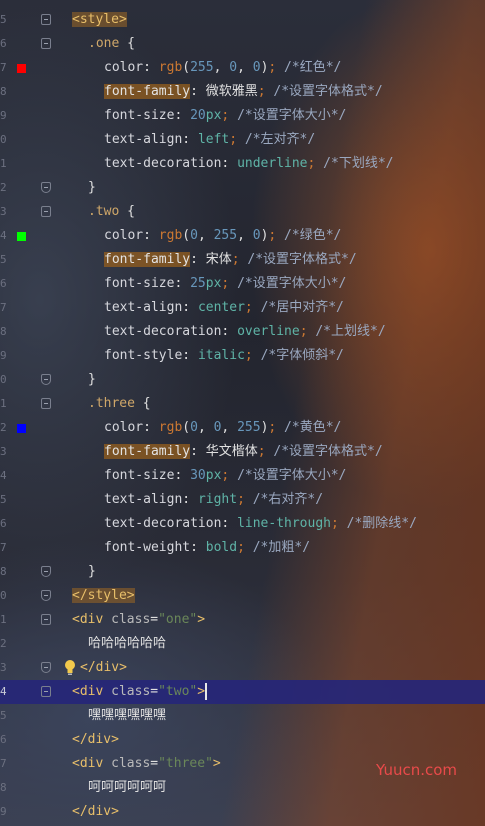  What do you see at coordinates (281, 547) in the screenshot?
I see `code-token: /*加粗*/` at bounding box center [281, 547].